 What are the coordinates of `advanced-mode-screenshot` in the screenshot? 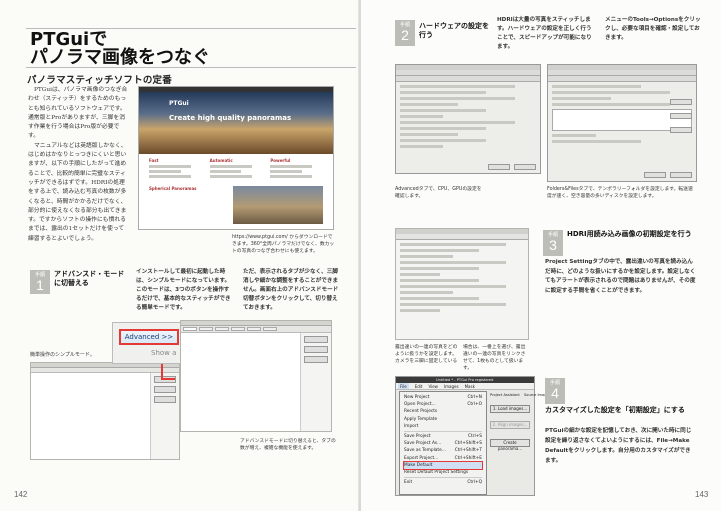 It's located at (256, 376).